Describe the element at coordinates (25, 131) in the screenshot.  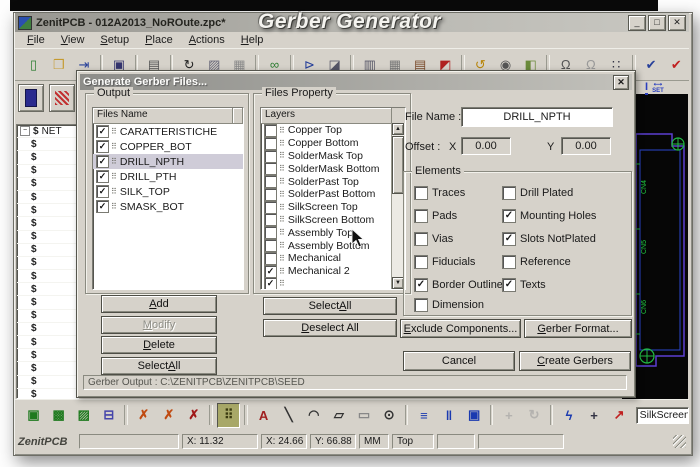
I see `tree-collapse-icon: −` at that location.